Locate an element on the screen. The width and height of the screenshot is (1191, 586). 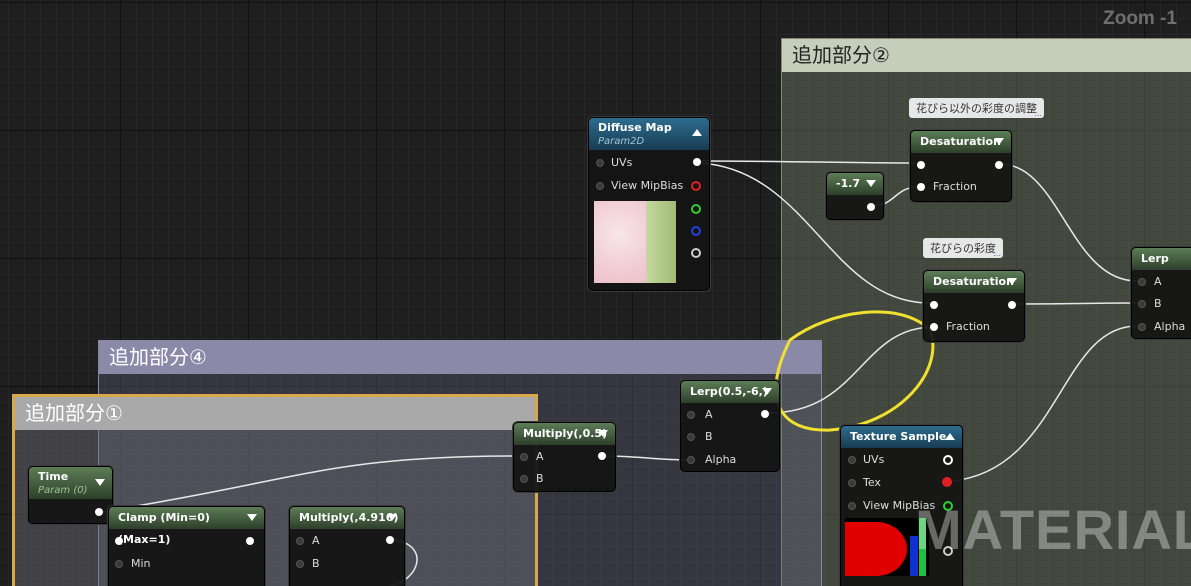
node-header: -1.7 is located at coordinates (855, 184).